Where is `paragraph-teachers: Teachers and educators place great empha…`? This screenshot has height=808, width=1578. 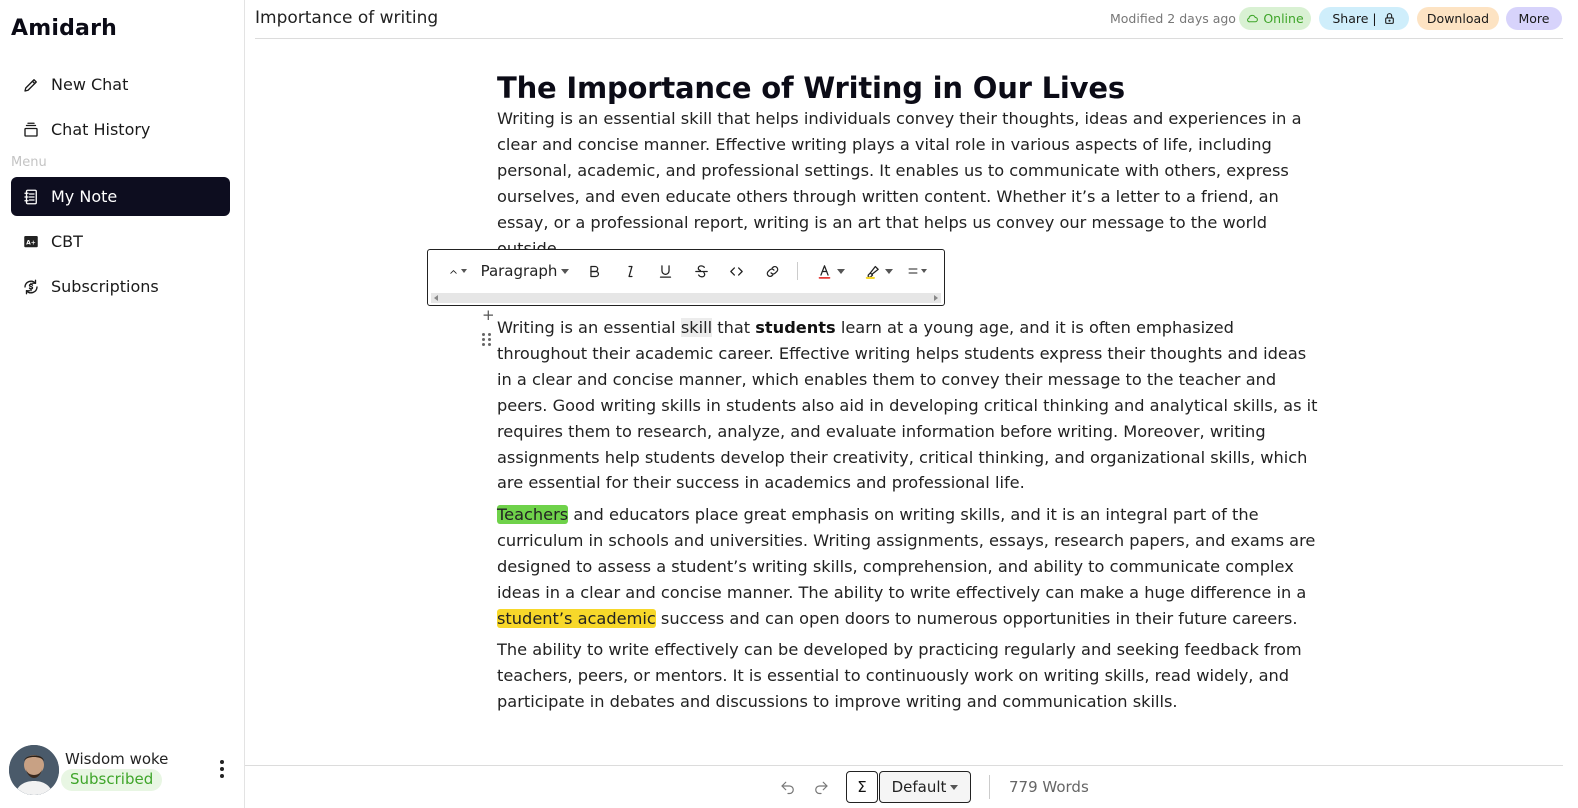
paragraph-teachers: Teachers and educators place great empha… is located at coordinates (908, 567).